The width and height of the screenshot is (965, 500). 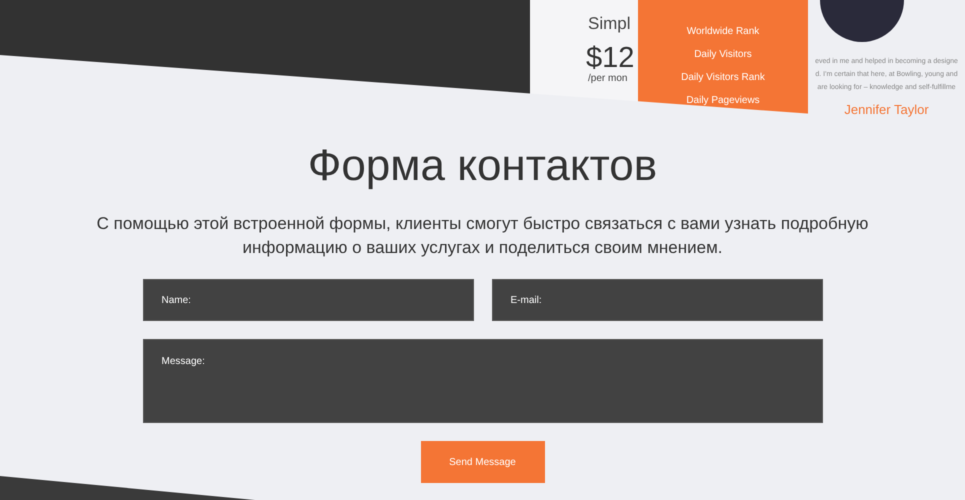 What do you see at coordinates (723, 55) in the screenshot?
I see `feature-item: Daily Visitors` at bounding box center [723, 55].